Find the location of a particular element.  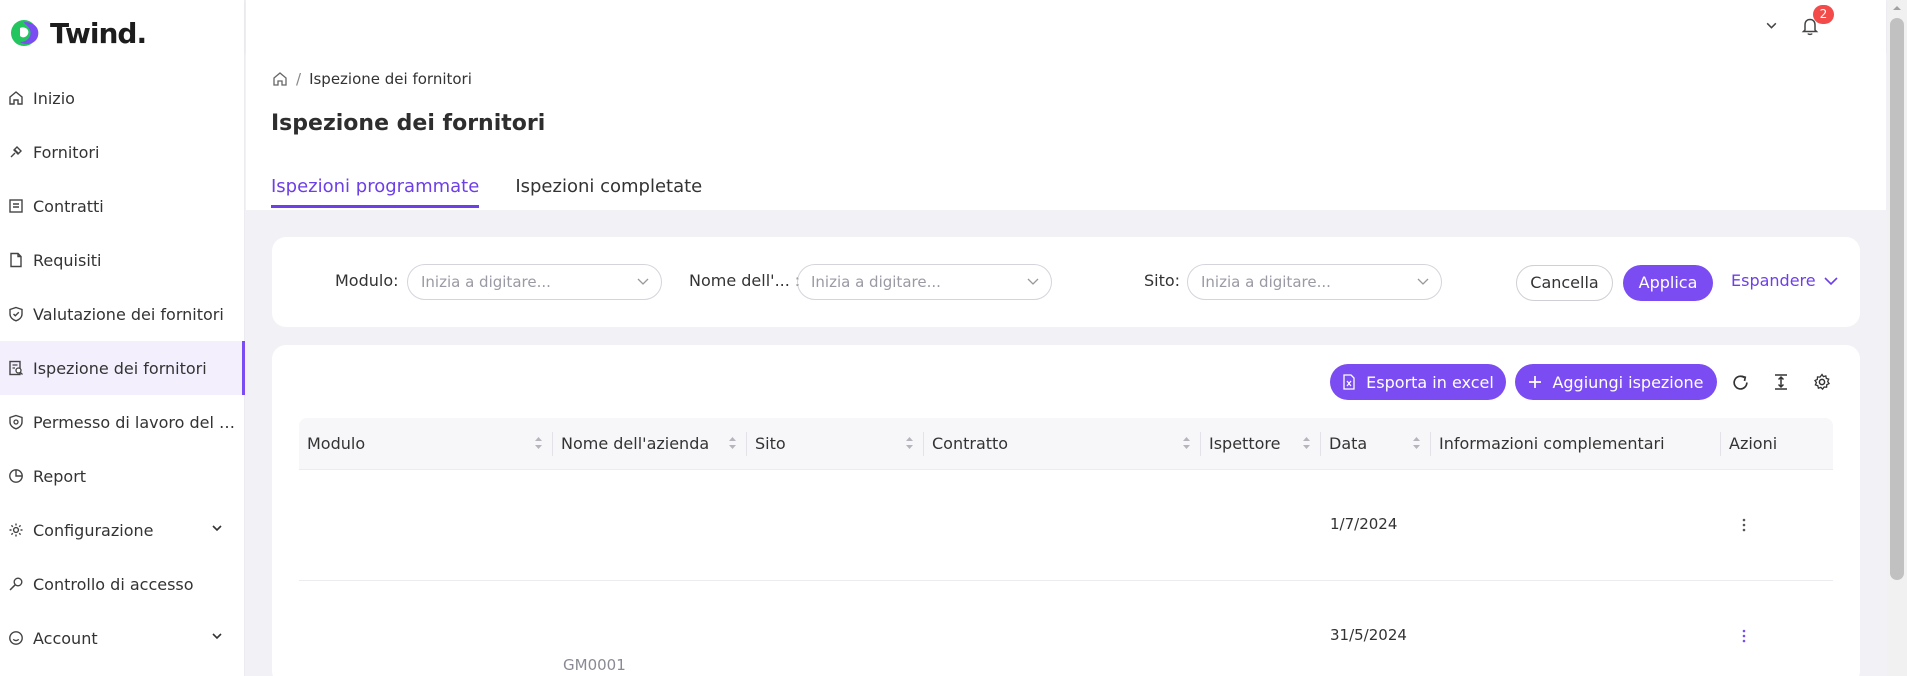

expand-filters-button: Espandere is located at coordinates (1784, 280).